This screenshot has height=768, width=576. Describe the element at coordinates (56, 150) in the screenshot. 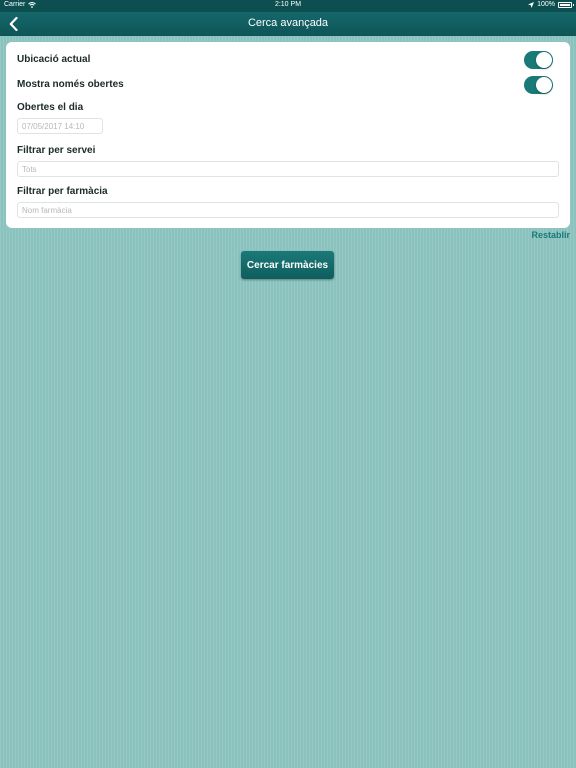

I see `service-filter-label: Filtrar per servei` at that location.